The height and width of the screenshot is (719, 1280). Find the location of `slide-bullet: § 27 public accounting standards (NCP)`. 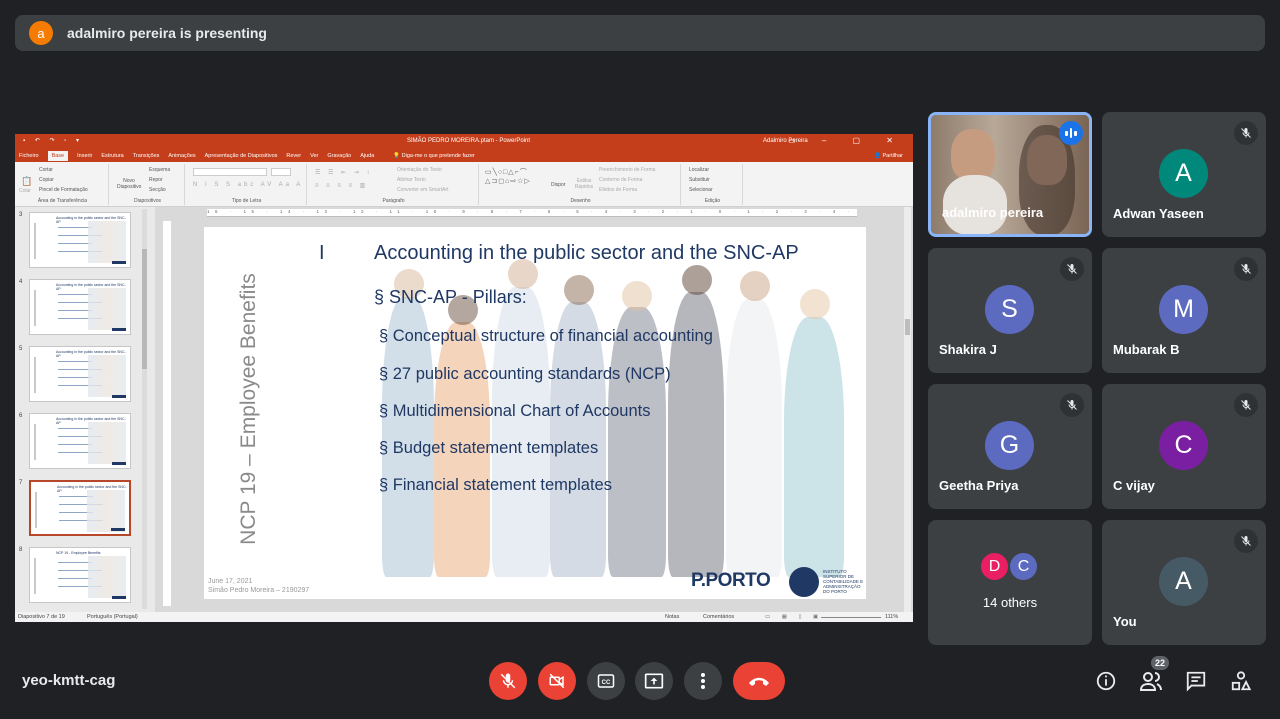

slide-bullet: § 27 public accounting standards (NCP) is located at coordinates (525, 374).